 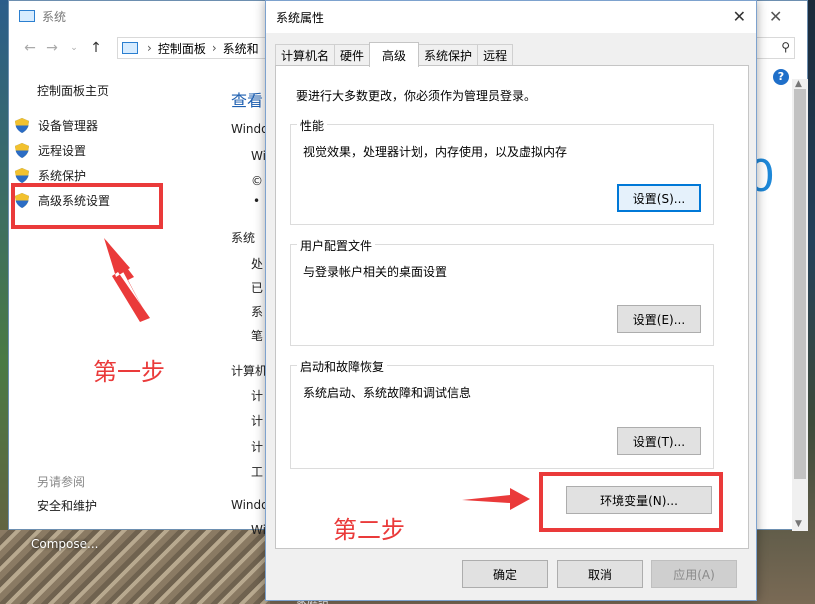 I want to click on tab-advanced: 高级, so click(x=394, y=54).